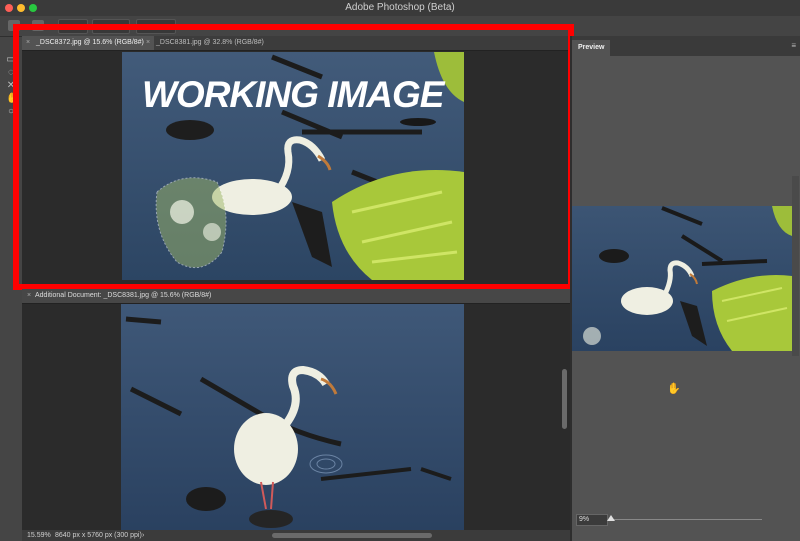 The height and width of the screenshot is (541, 800). Describe the element at coordinates (611, 518) in the screenshot. I see `preview-zoom-slider-thumb` at that location.